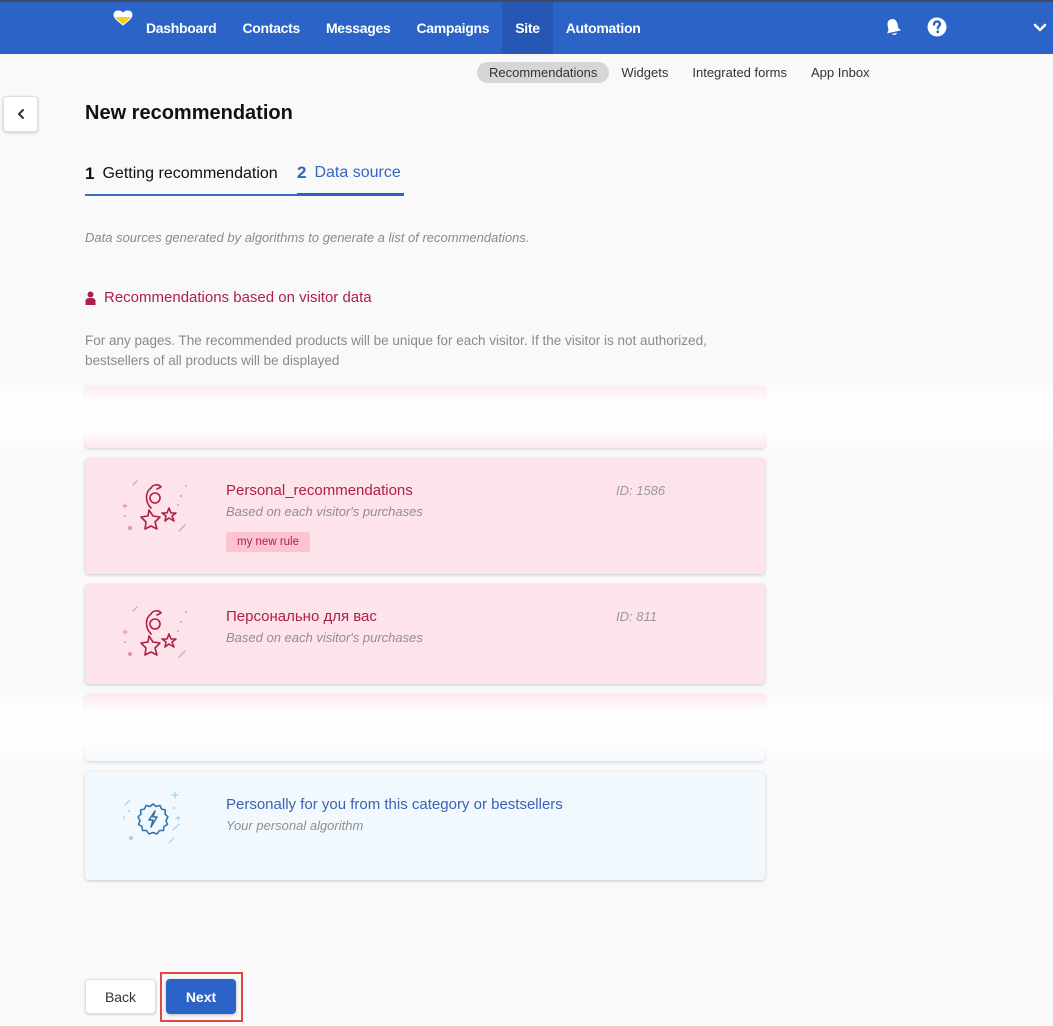  I want to click on back-arrow-button, so click(20, 114).